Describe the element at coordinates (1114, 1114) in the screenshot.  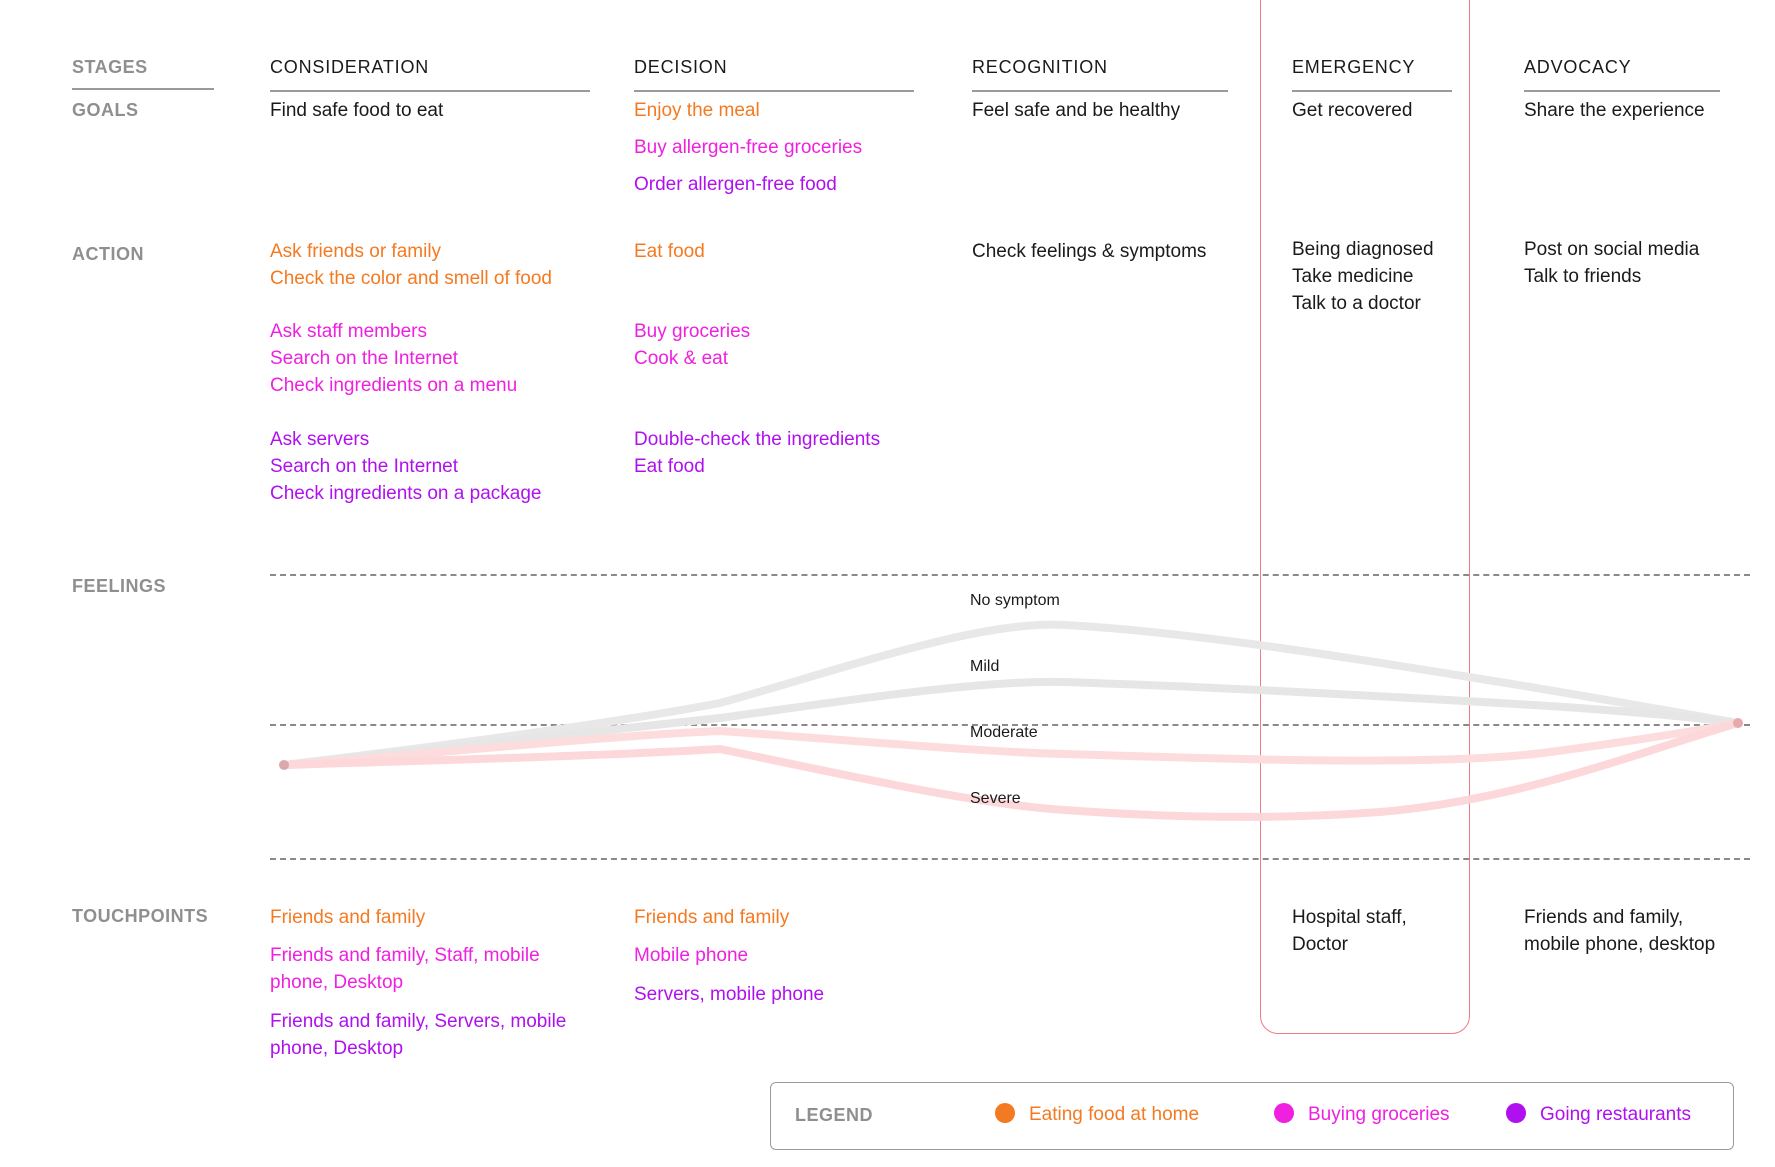
I see `legend-label-home: Eating food at home` at that location.